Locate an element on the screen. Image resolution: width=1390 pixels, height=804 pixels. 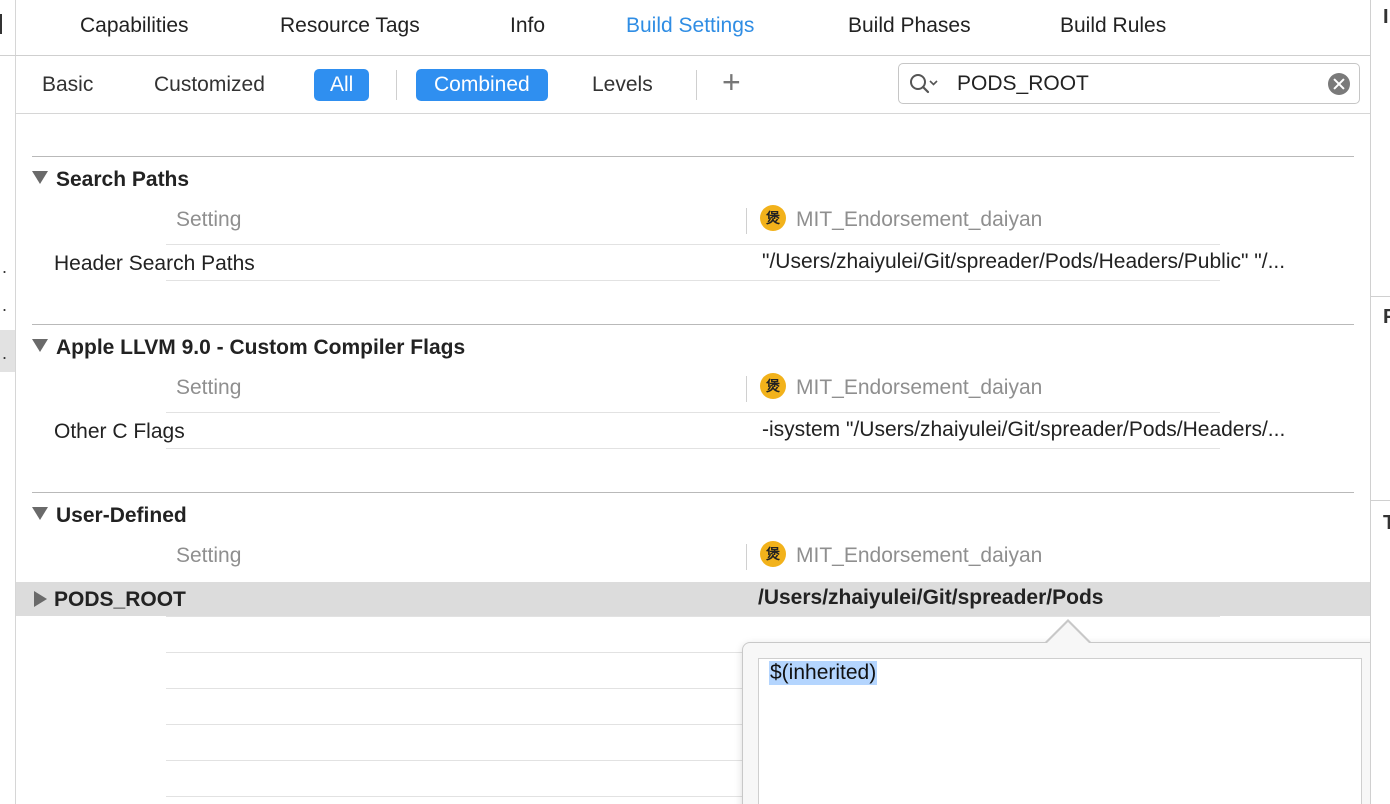
tab-build-phases: Build Phases is located at coordinates (909, 26).